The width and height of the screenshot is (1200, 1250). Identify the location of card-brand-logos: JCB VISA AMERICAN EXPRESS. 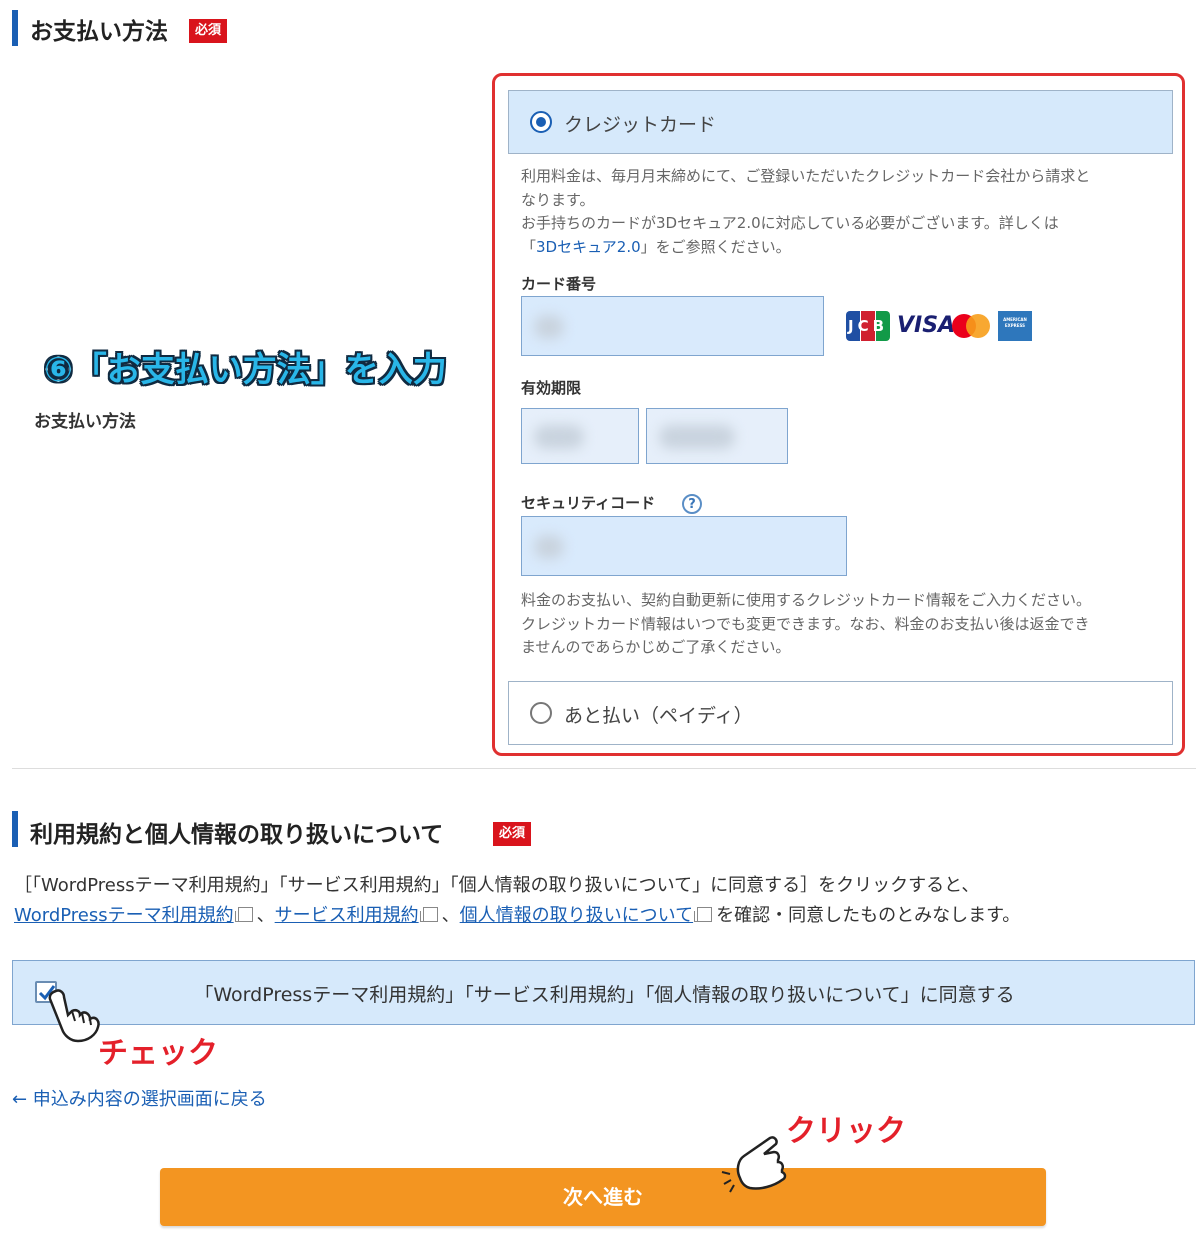
(941, 327).